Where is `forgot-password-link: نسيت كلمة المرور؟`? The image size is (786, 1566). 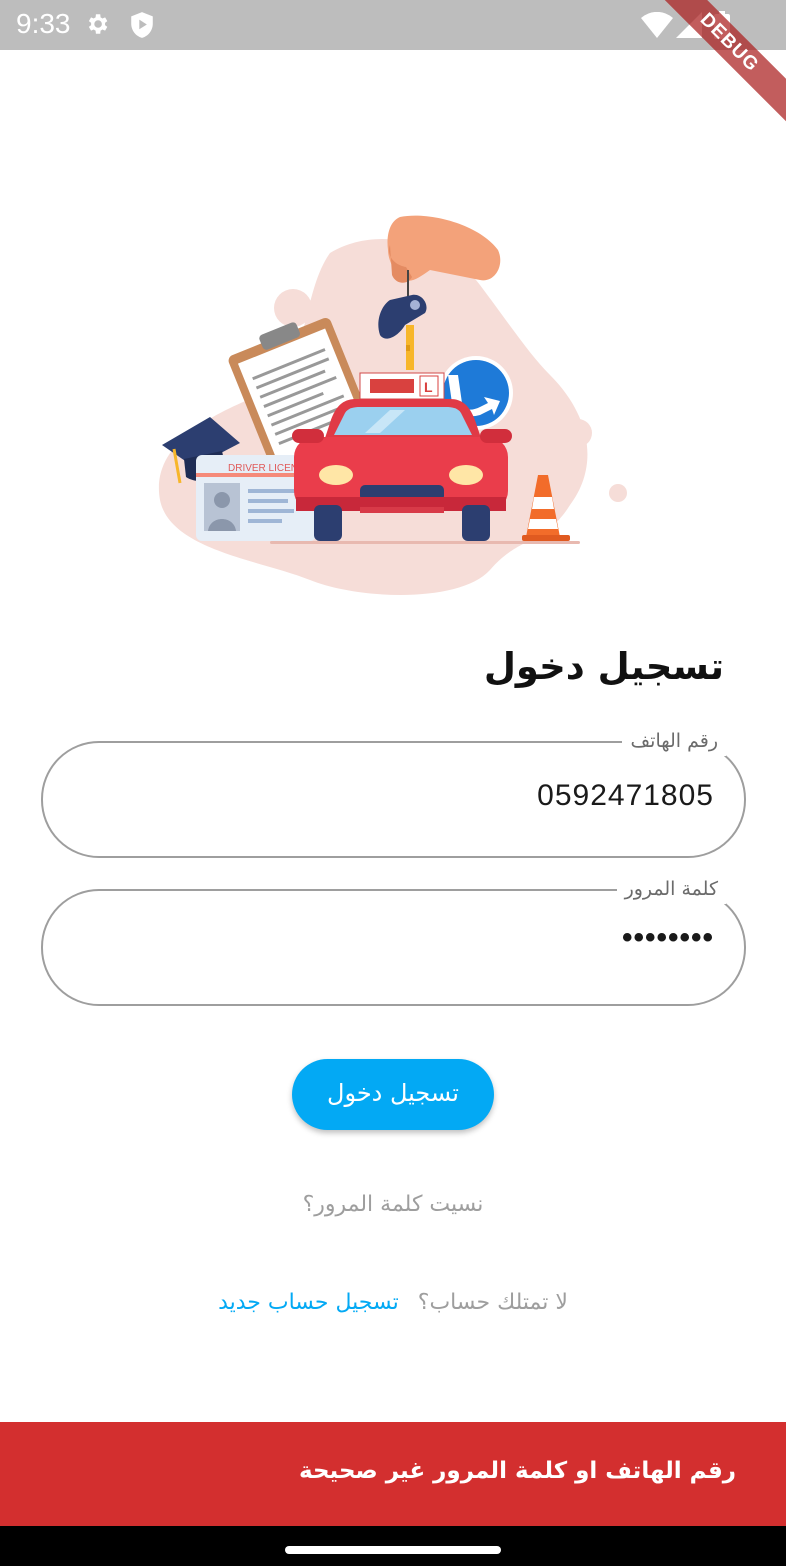 forgot-password-link: نسيت كلمة المرور؟ is located at coordinates (393, 1204).